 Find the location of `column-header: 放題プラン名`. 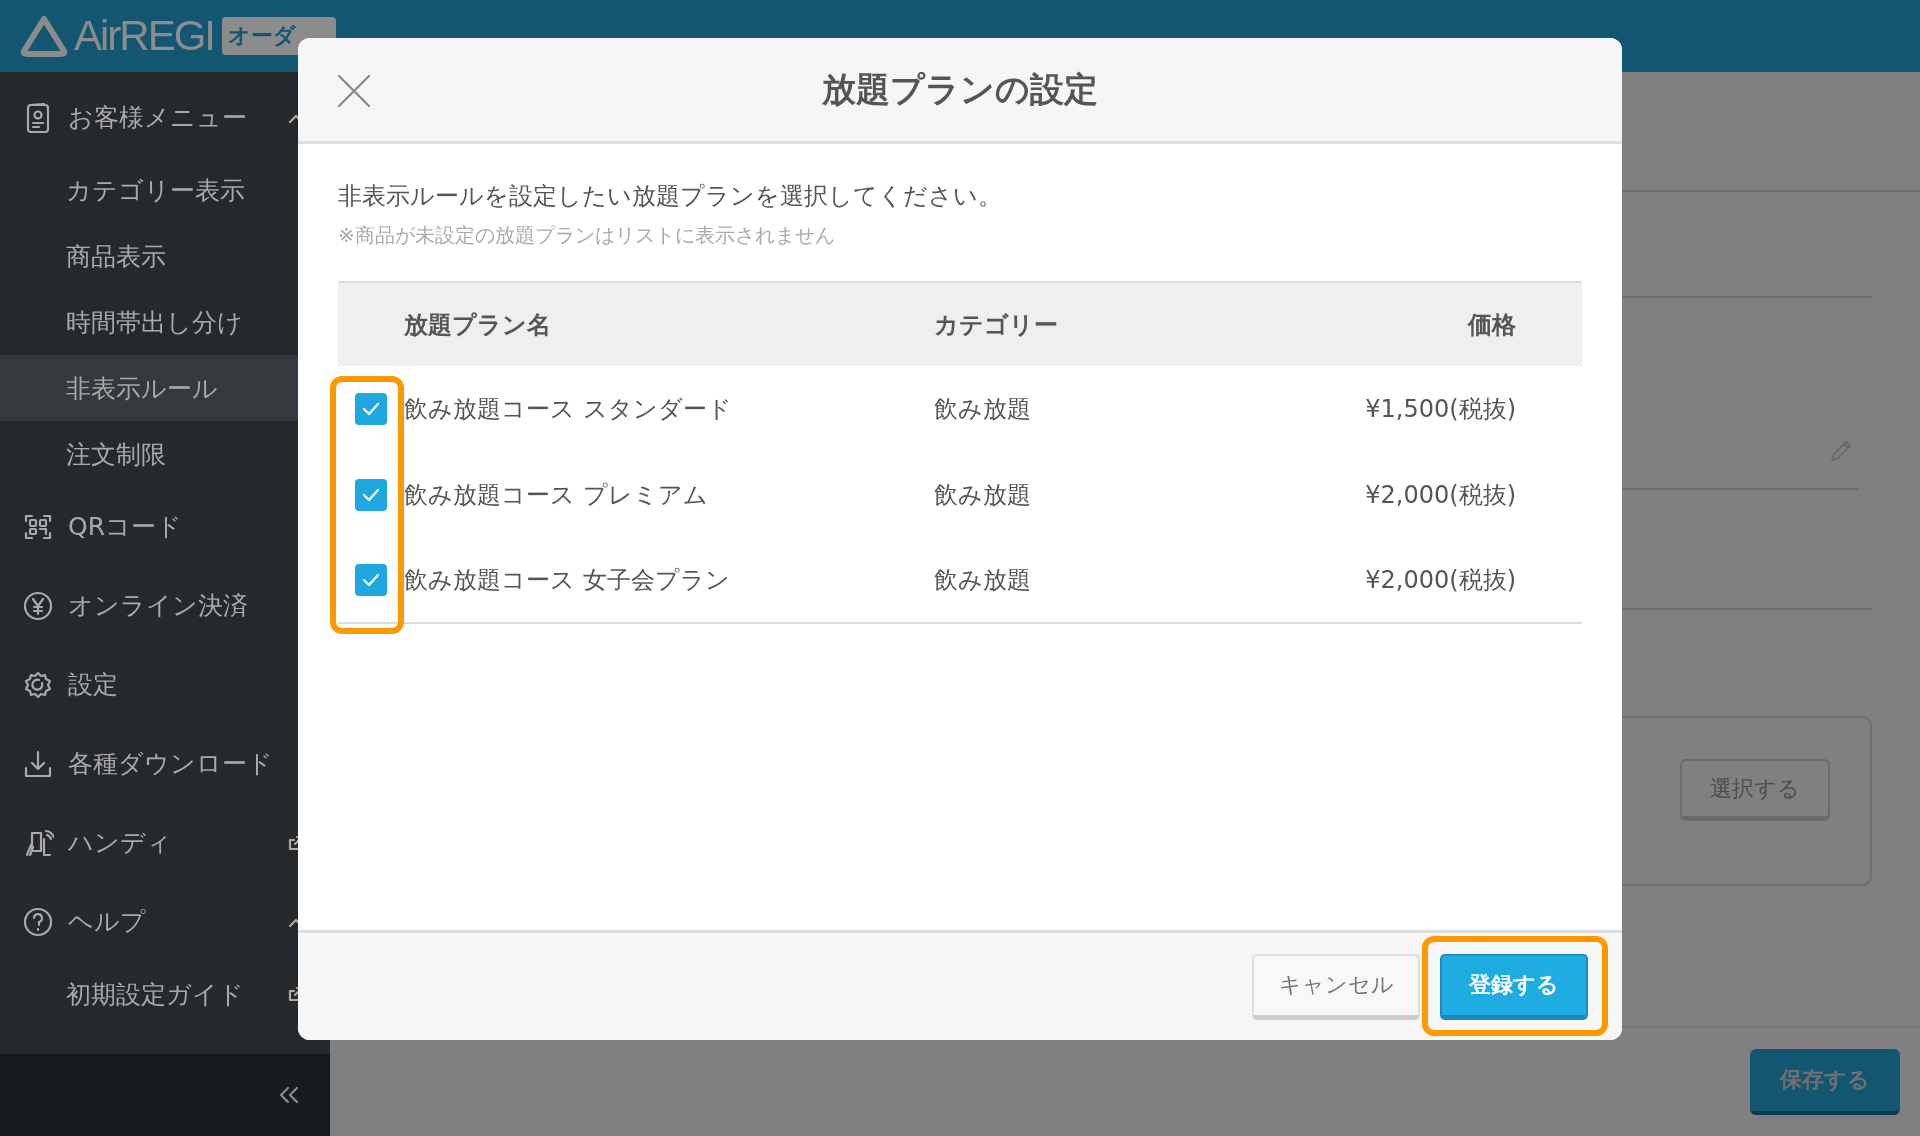

column-header: 放題プラン名 is located at coordinates (478, 325).